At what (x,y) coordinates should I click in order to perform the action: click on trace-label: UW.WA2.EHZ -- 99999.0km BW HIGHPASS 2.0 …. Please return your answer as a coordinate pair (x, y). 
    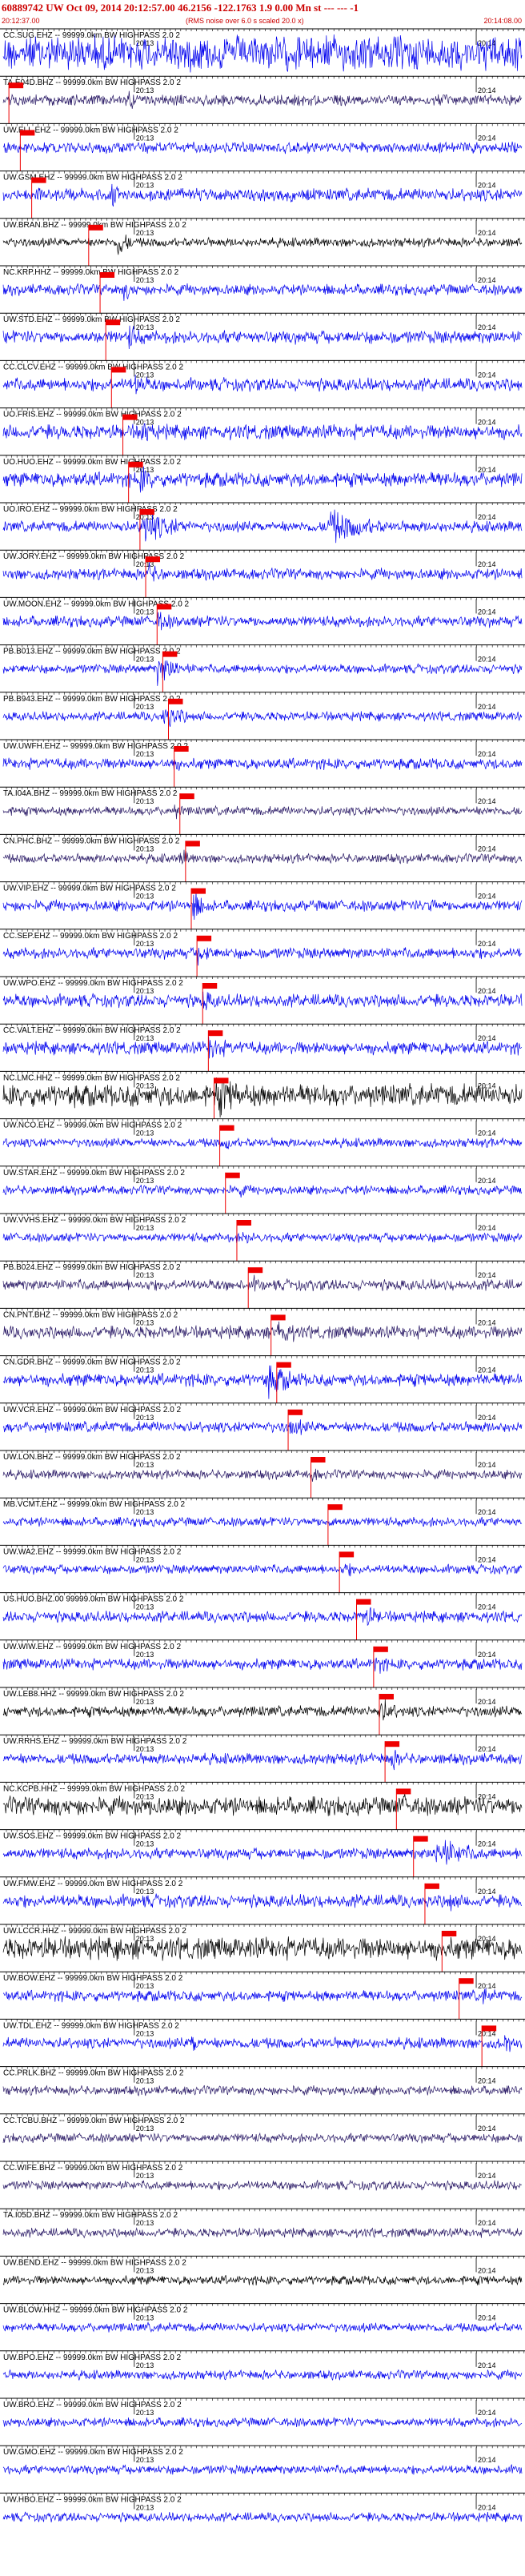
    Looking at the image, I should click on (92, 1551).